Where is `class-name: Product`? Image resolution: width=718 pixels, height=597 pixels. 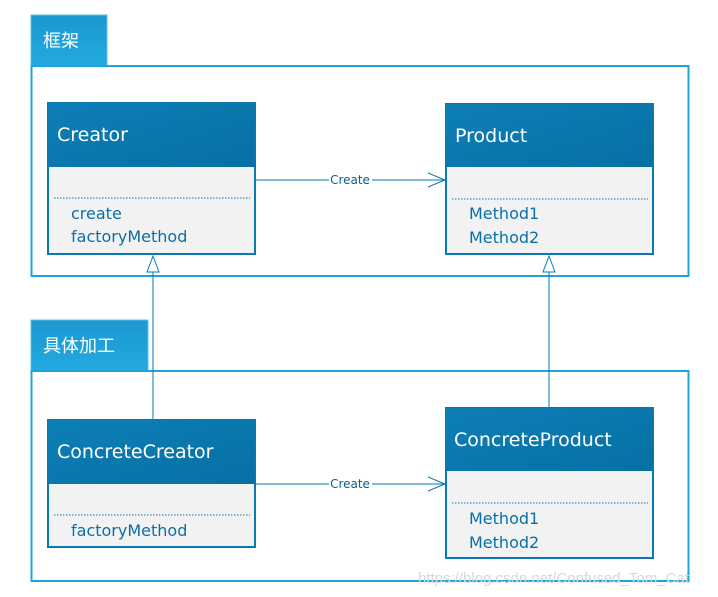
class-name: Product is located at coordinates (491, 136).